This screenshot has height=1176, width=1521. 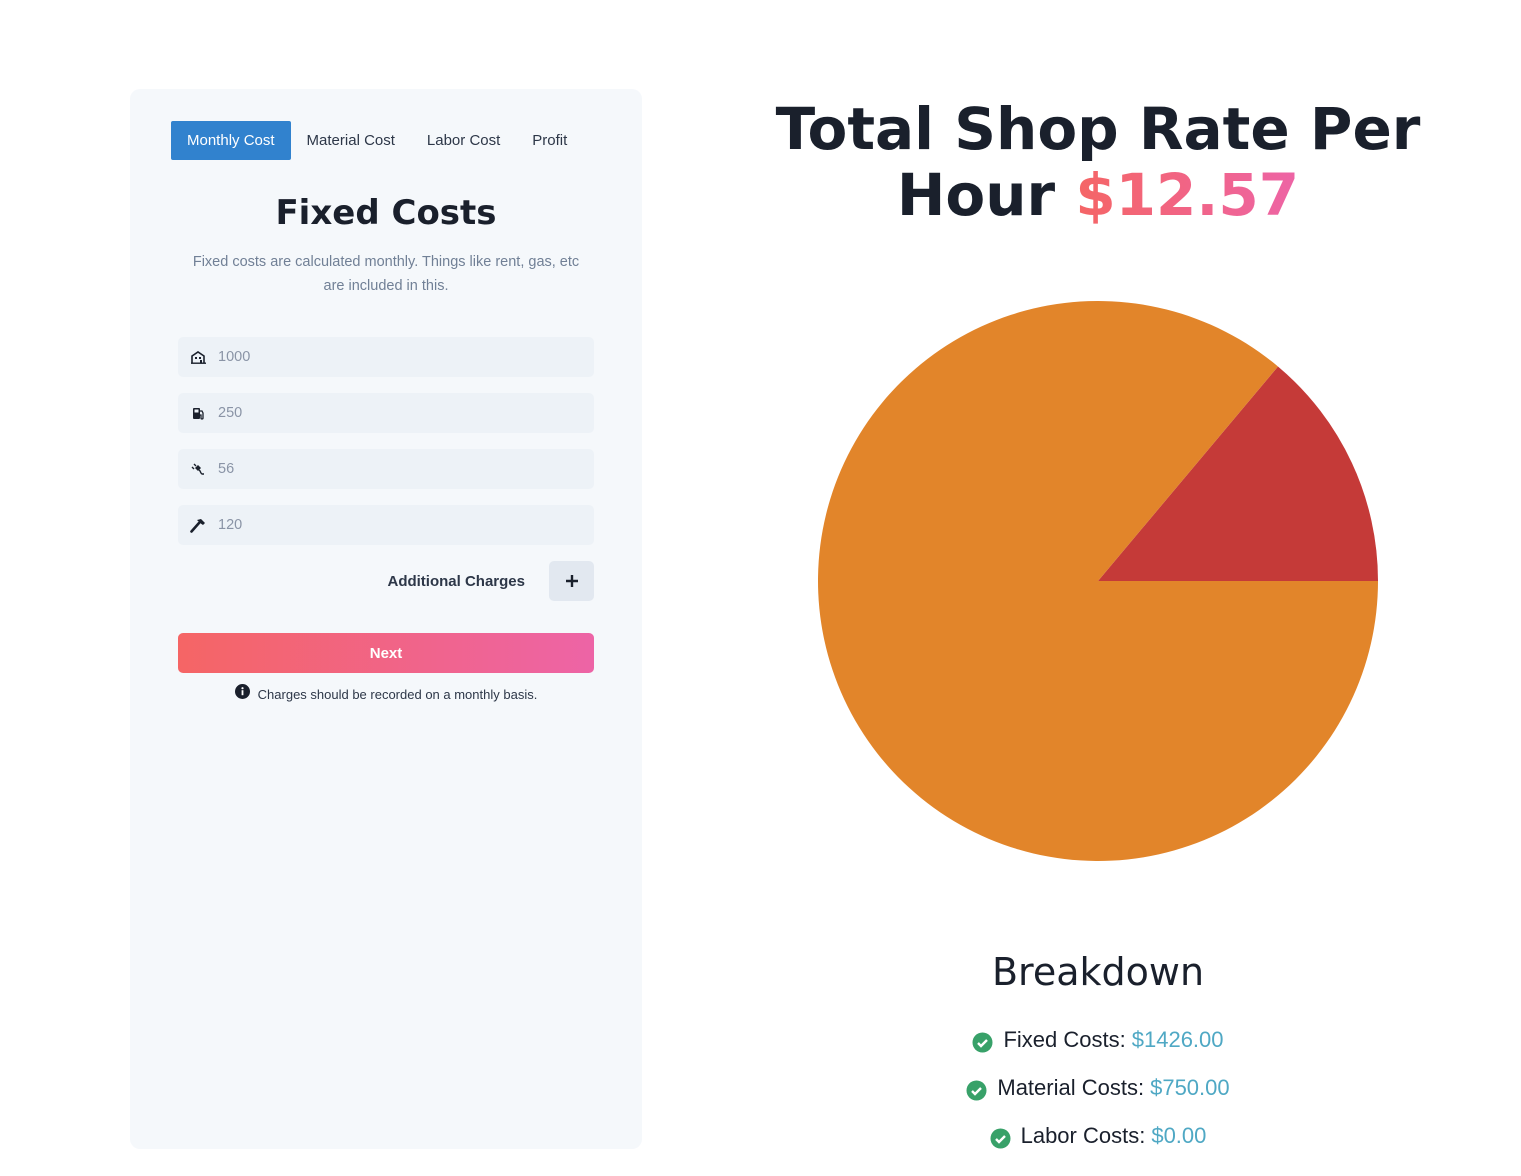 I want to click on breakdown-label: Fixed Costs:, so click(x=1064, y=1039).